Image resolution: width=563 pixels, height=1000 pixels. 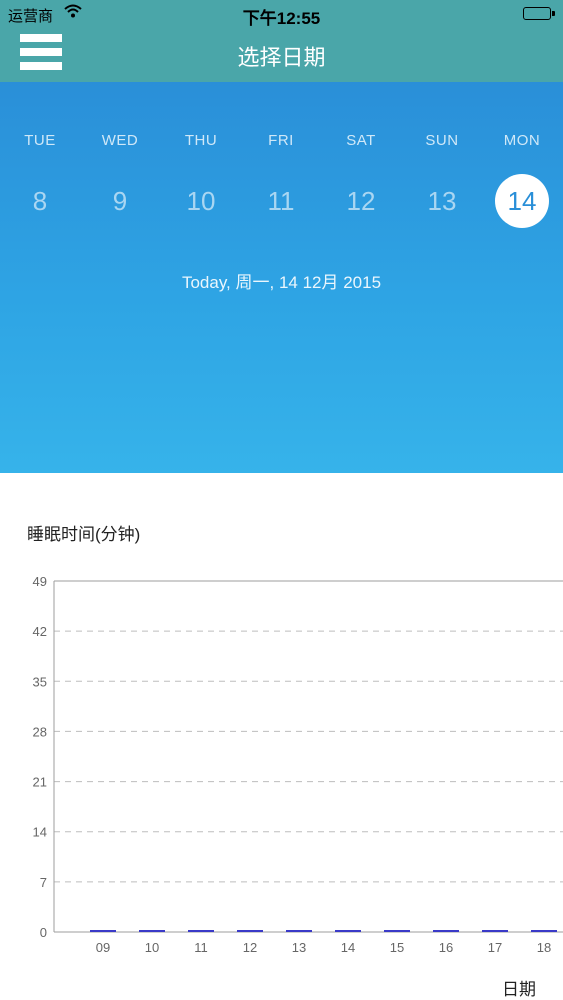 What do you see at coordinates (103, 947) in the screenshot?
I see `x-tick-label: 09` at bounding box center [103, 947].